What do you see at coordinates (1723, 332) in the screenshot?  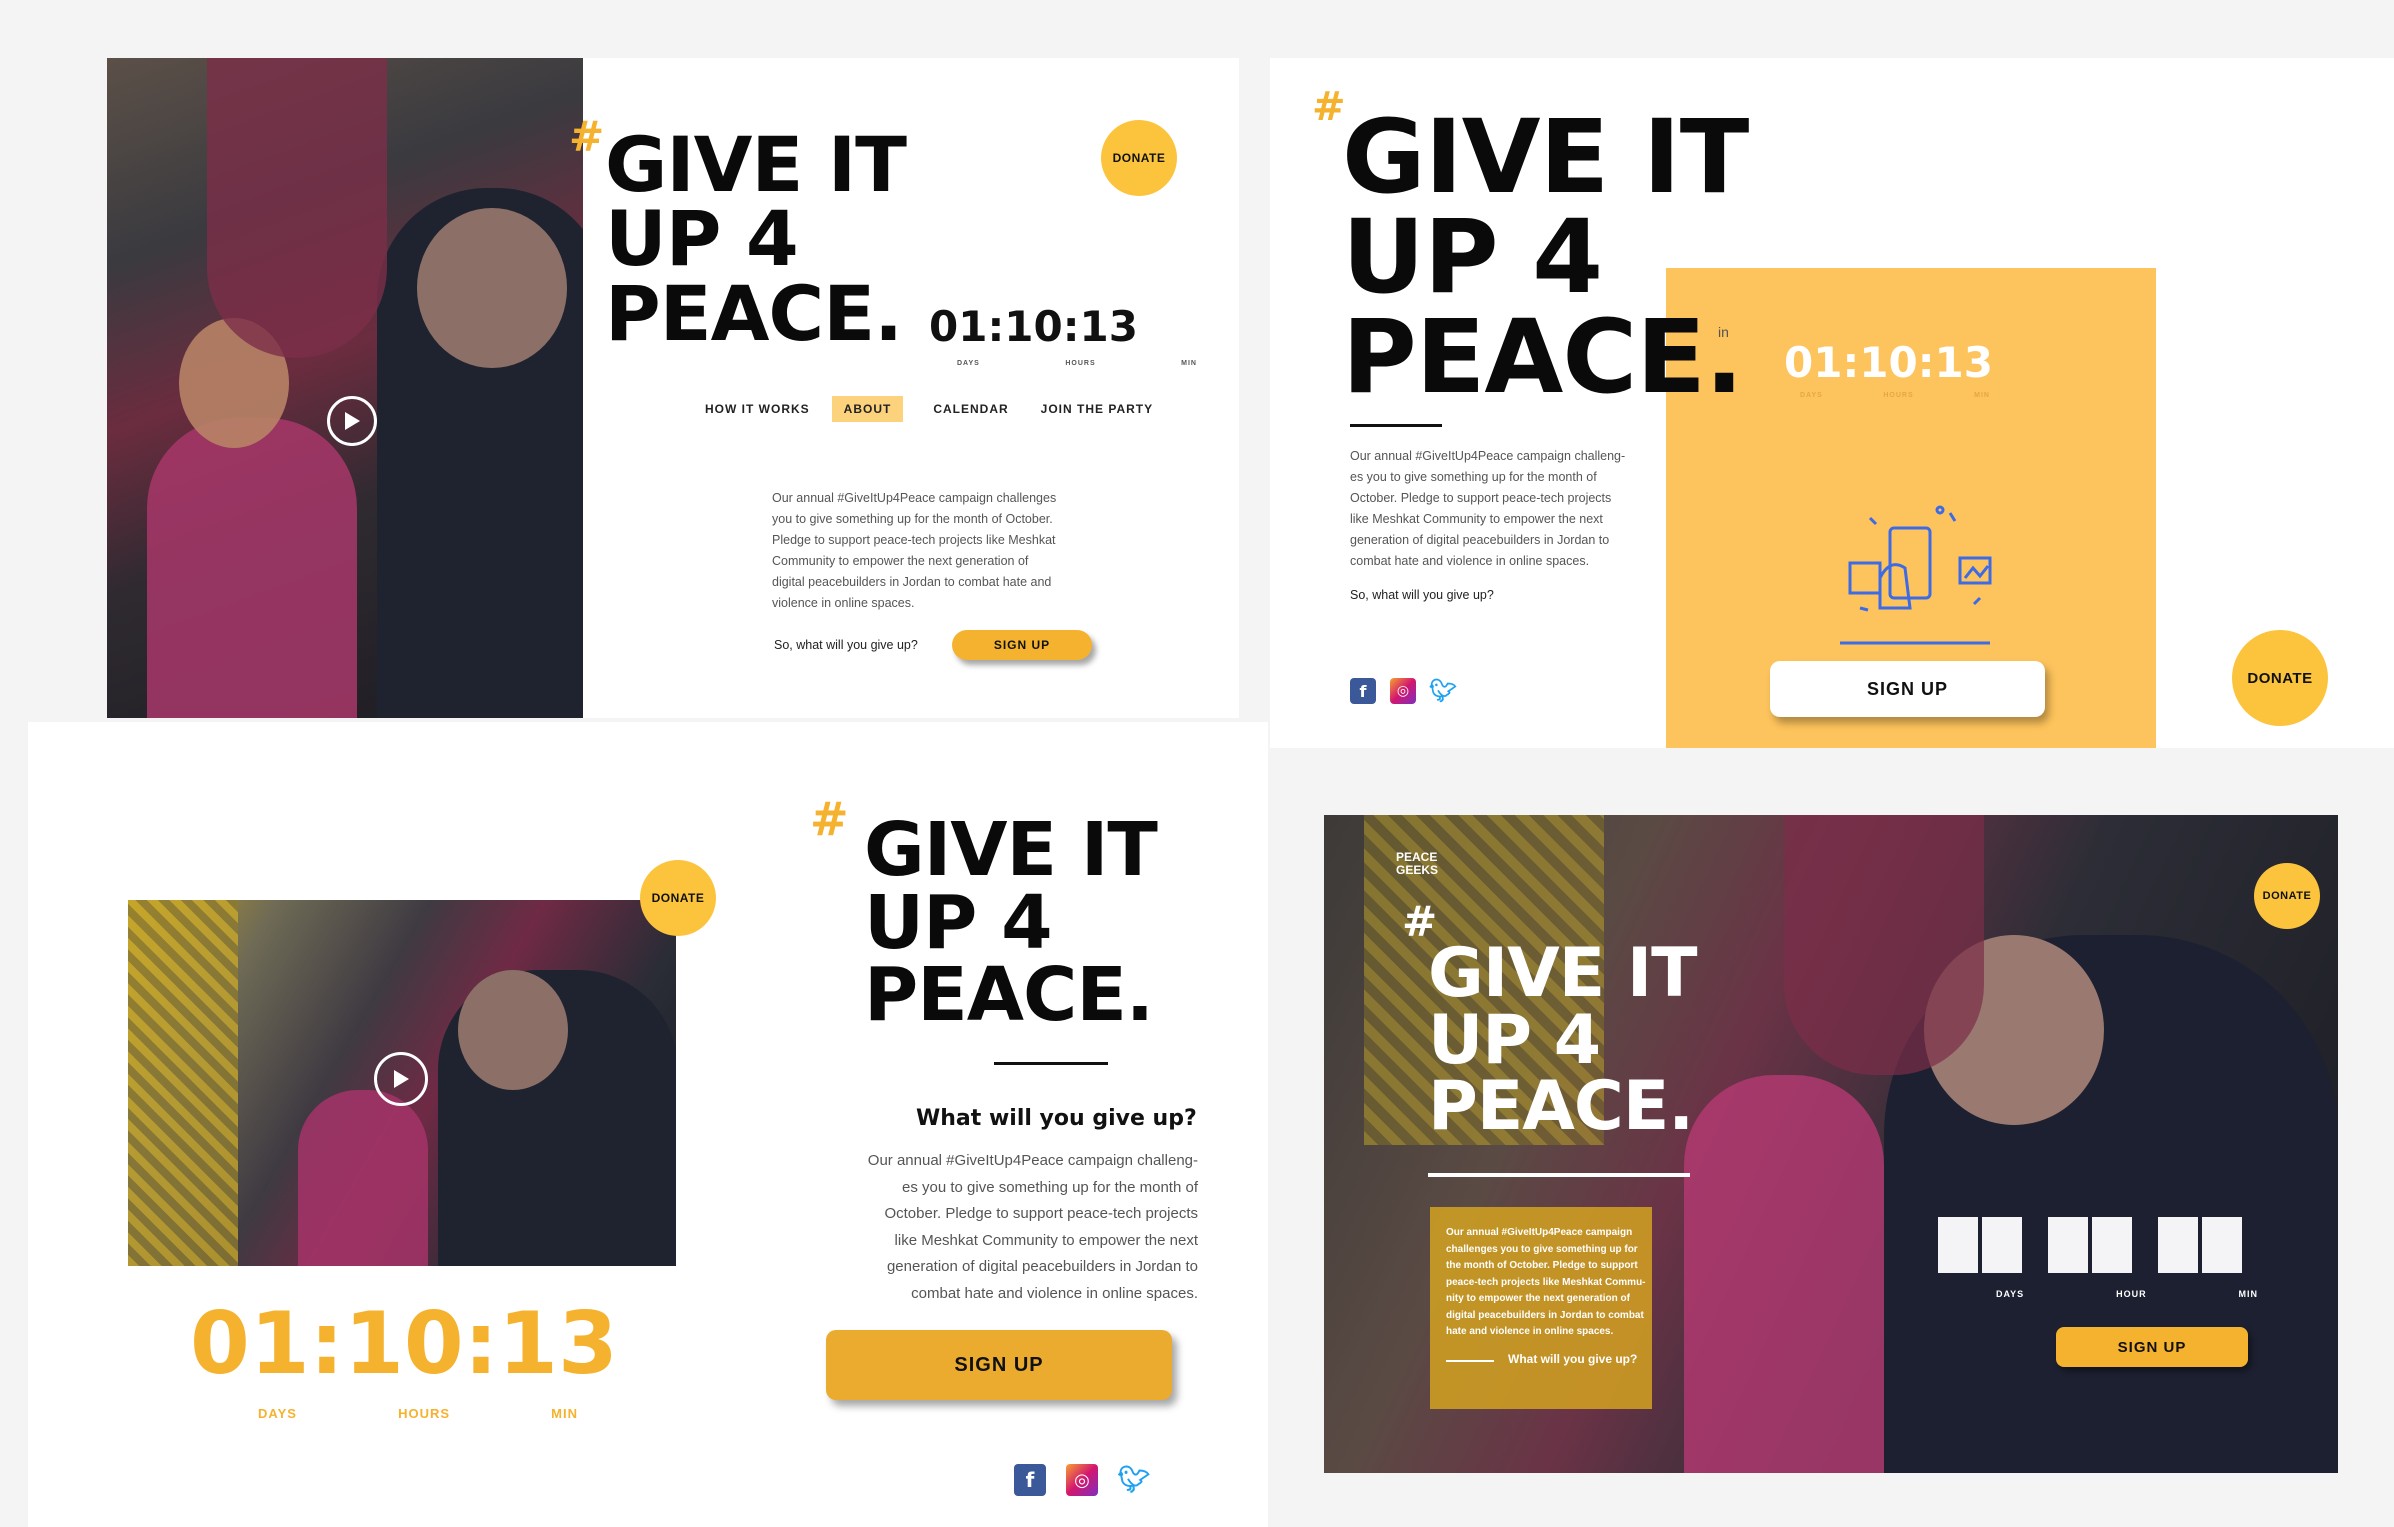 I see `in-label: in` at bounding box center [1723, 332].